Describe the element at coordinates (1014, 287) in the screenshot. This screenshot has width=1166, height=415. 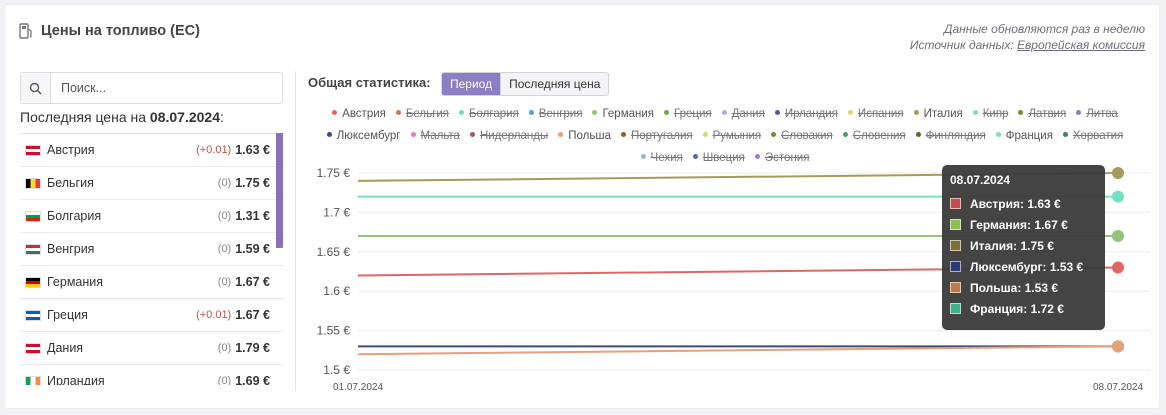
I see `tooltip-label: Польша: 1.53 €` at that location.